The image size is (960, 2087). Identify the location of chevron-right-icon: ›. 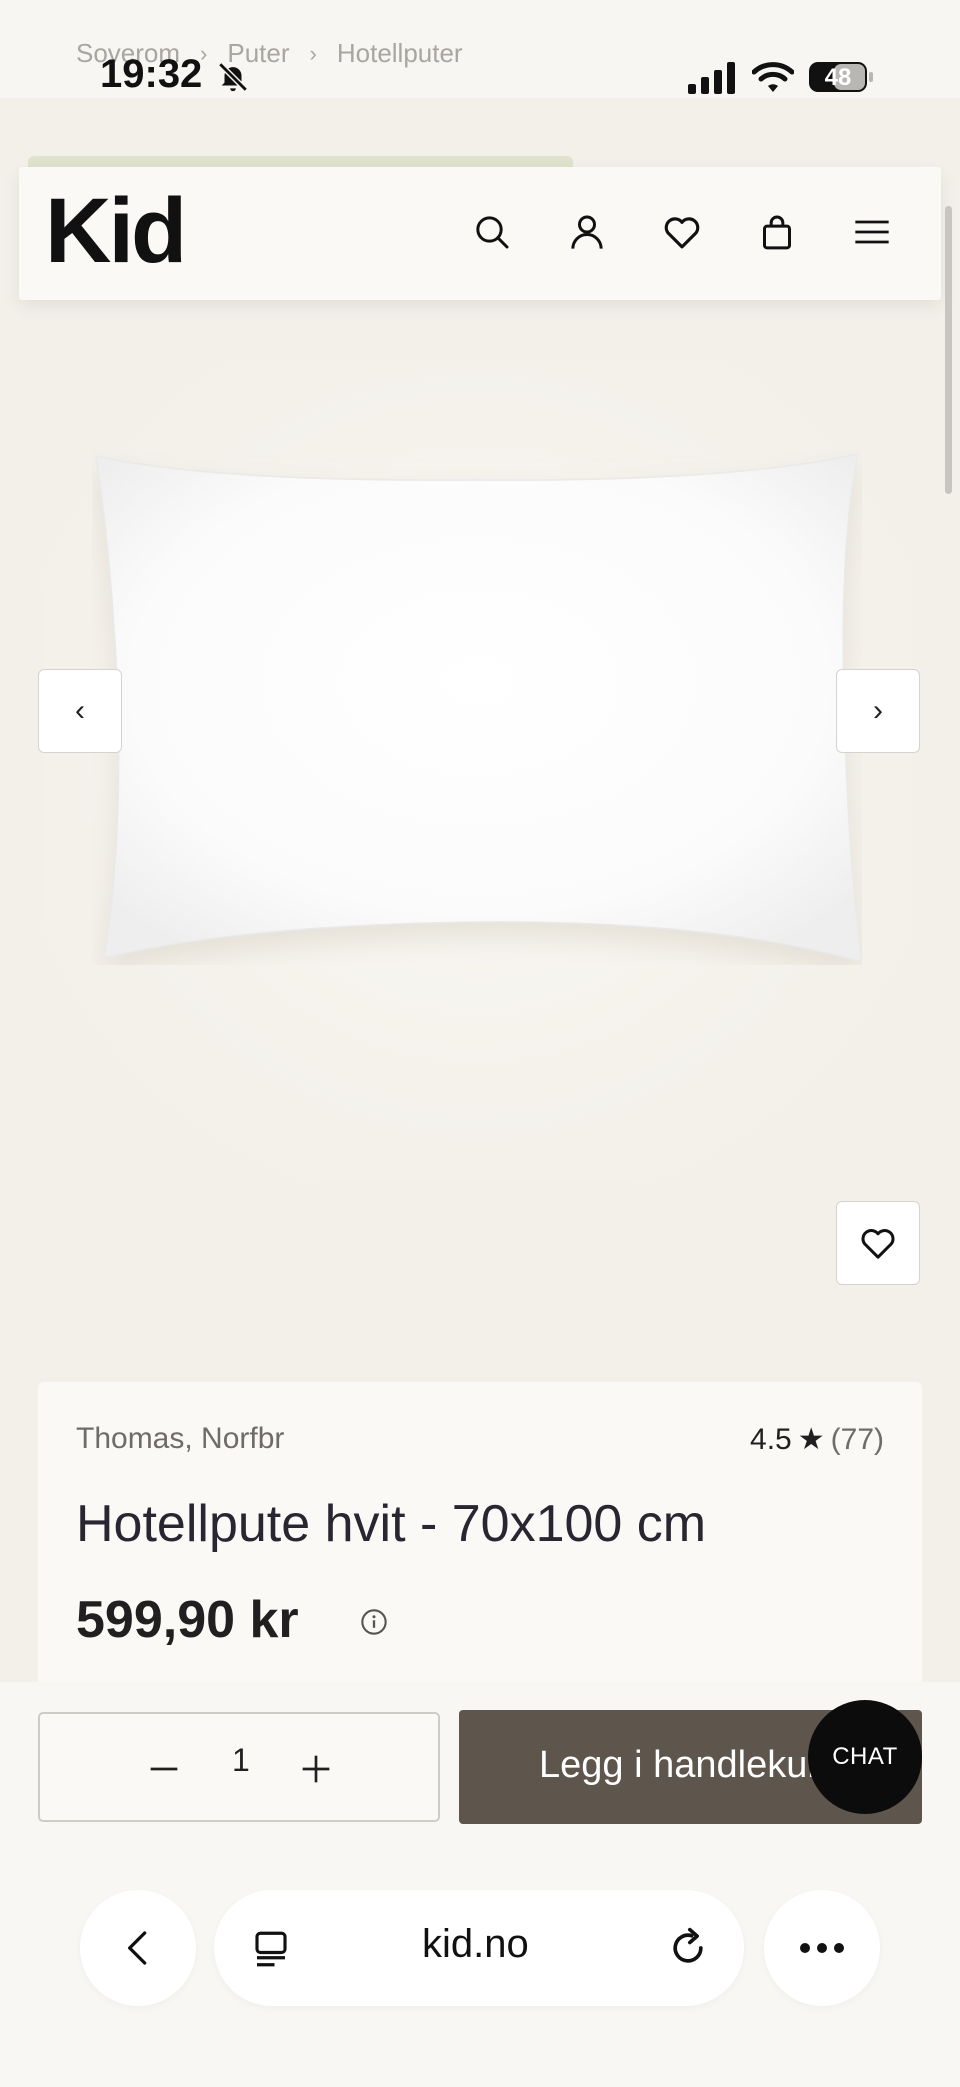
(878, 710).